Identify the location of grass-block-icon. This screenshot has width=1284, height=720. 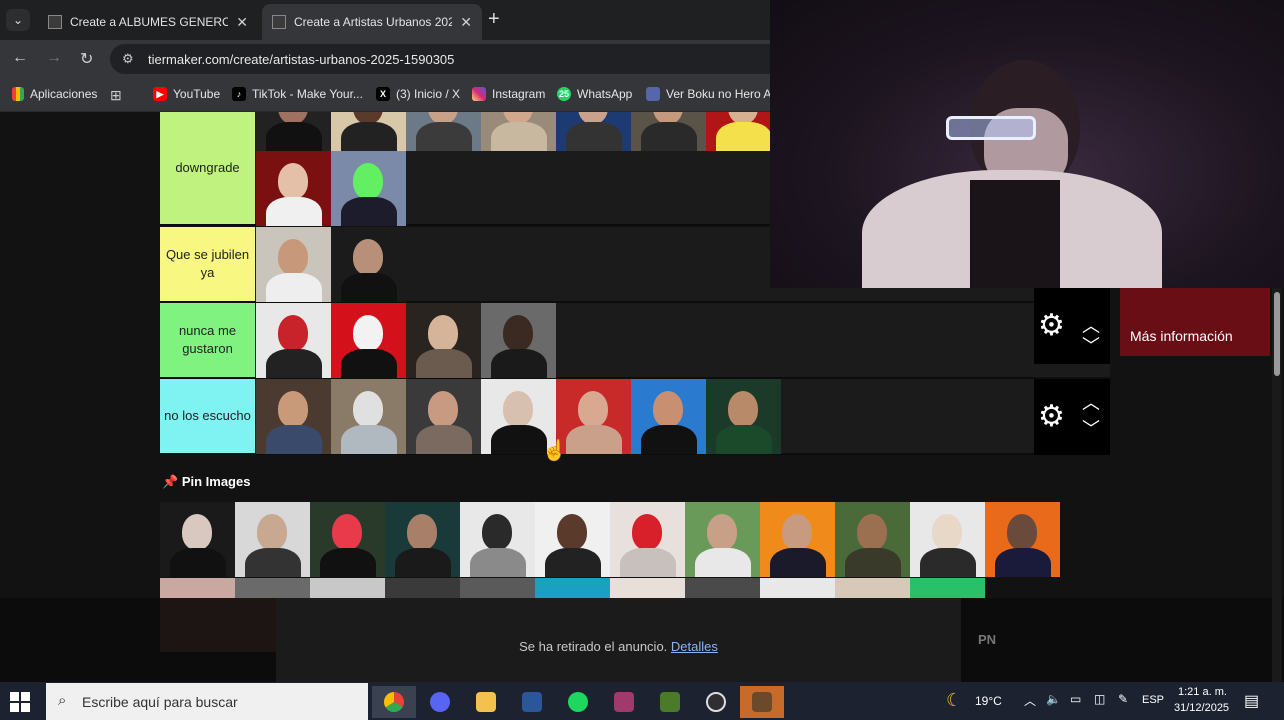
(762, 702).